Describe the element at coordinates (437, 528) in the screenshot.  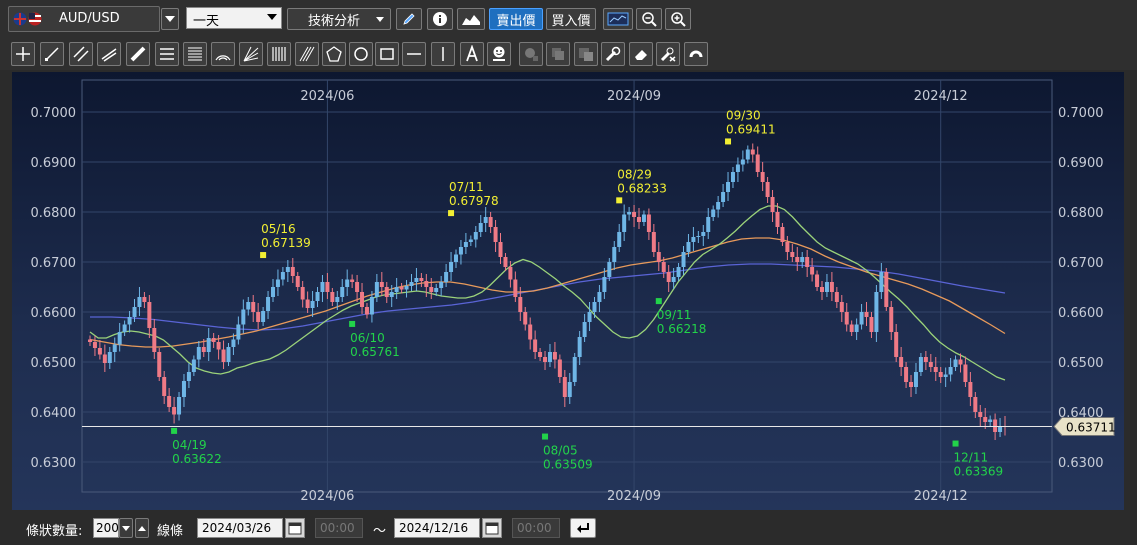
I see `end-date-input: 2024/12/16` at that location.